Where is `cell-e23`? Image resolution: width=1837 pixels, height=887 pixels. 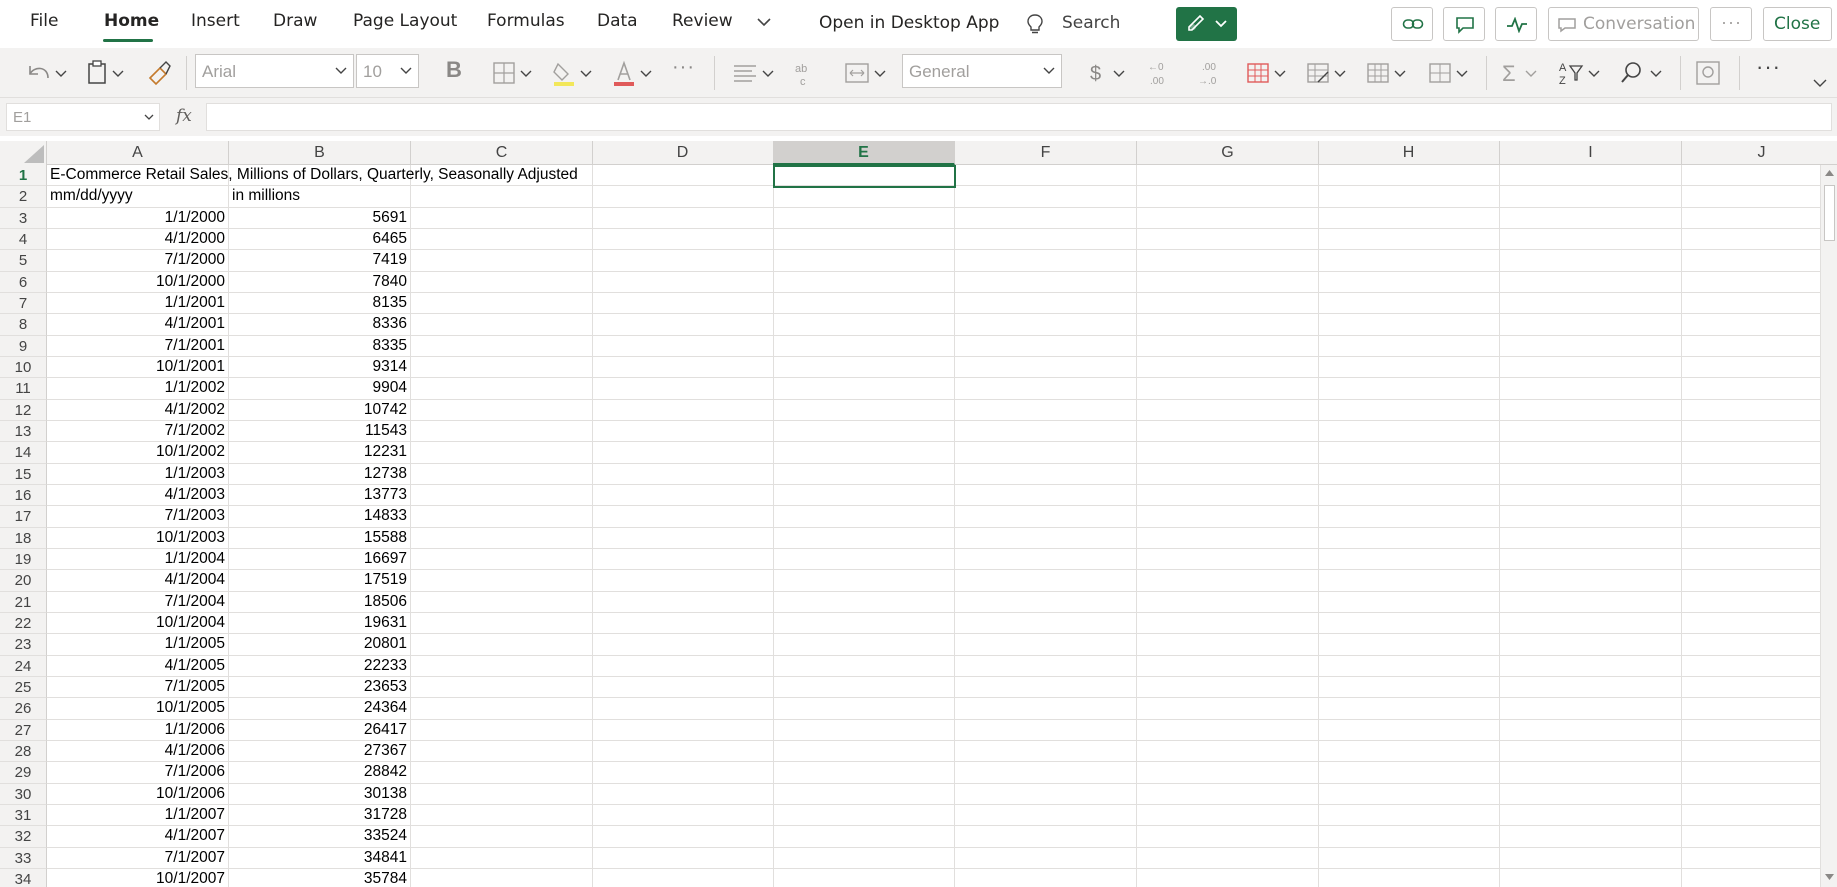 cell-e23 is located at coordinates (864, 645).